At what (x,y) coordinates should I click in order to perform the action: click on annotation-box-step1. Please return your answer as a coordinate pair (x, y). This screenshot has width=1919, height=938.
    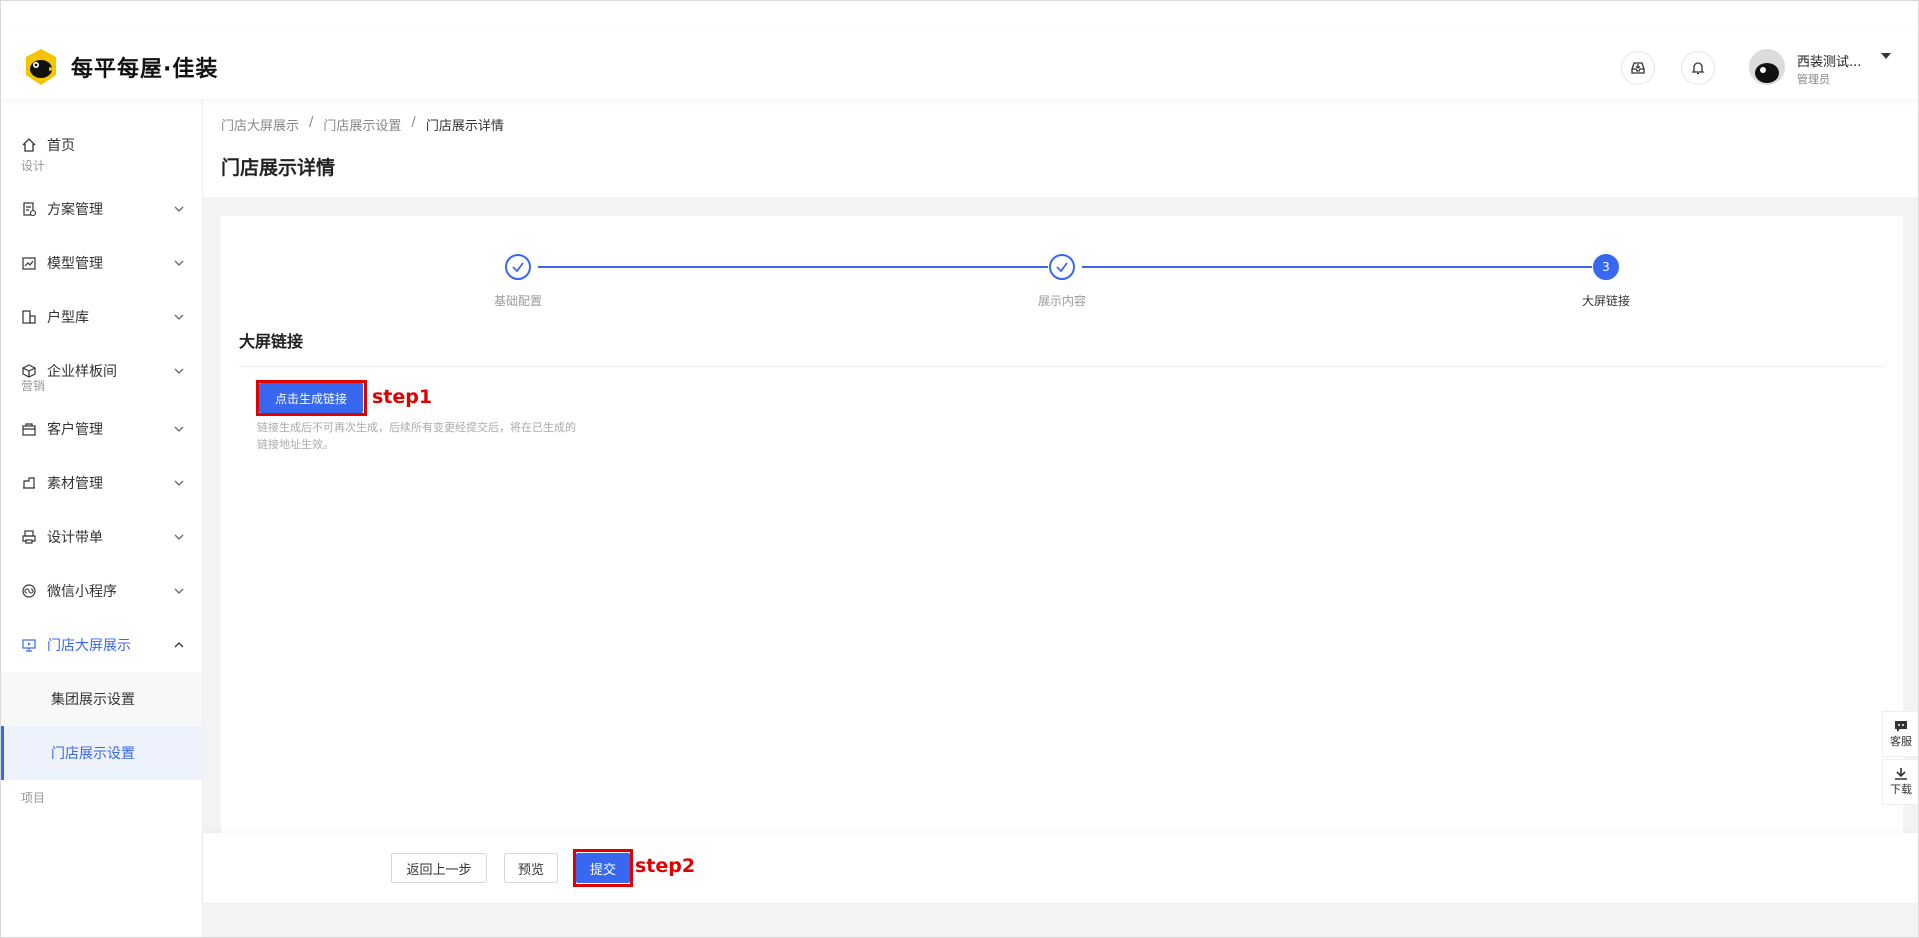
    Looking at the image, I should click on (311, 398).